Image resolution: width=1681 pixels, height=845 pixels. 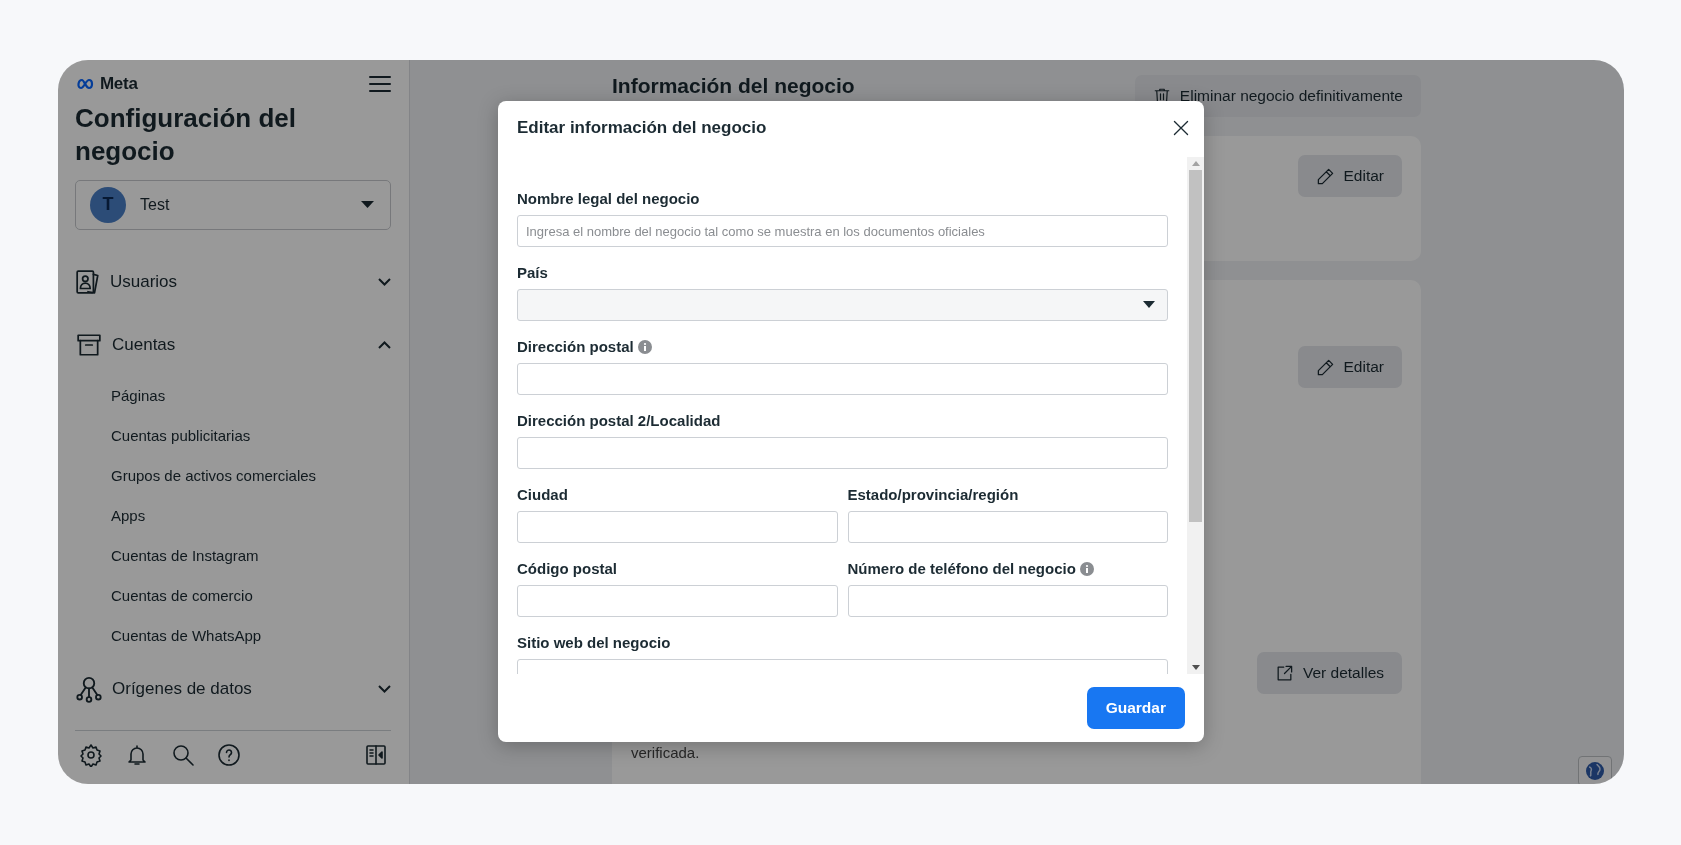 What do you see at coordinates (233, 344) in the screenshot?
I see `nav-item: Cuentas` at bounding box center [233, 344].